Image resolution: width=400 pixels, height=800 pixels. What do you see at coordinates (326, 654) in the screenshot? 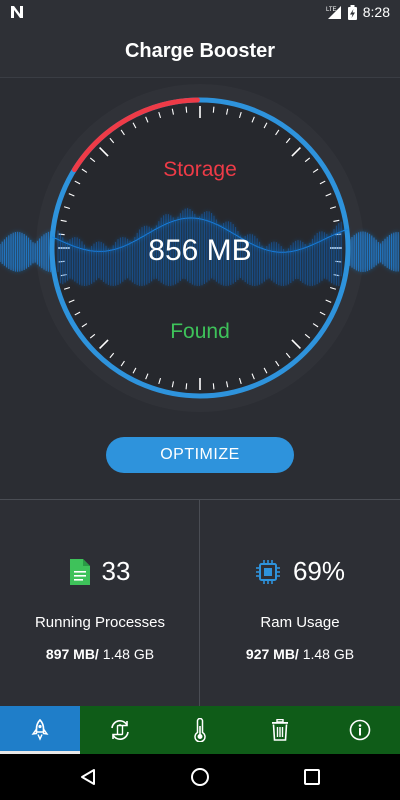
I see `ram-memory-total: 1.48 GB` at bounding box center [326, 654].